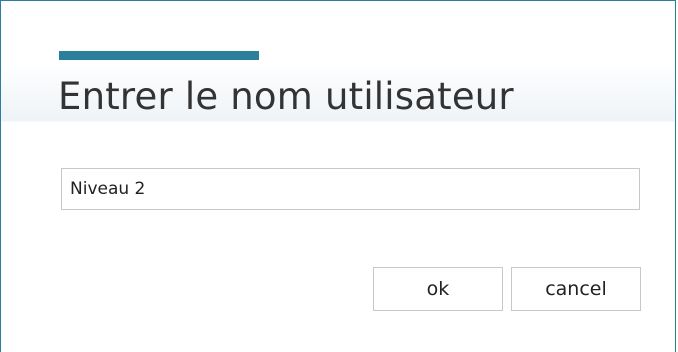 The height and width of the screenshot is (352, 678). I want to click on dialog-title: Entrer le nom utilisateur, so click(286, 96).